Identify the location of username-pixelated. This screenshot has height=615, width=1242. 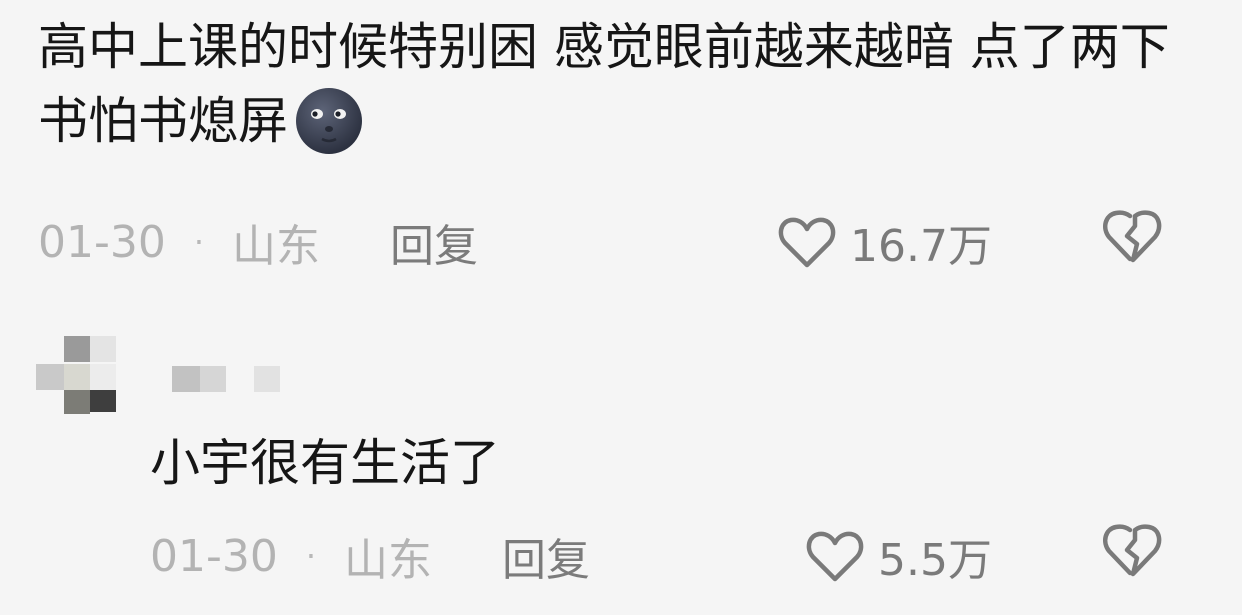
(232, 378).